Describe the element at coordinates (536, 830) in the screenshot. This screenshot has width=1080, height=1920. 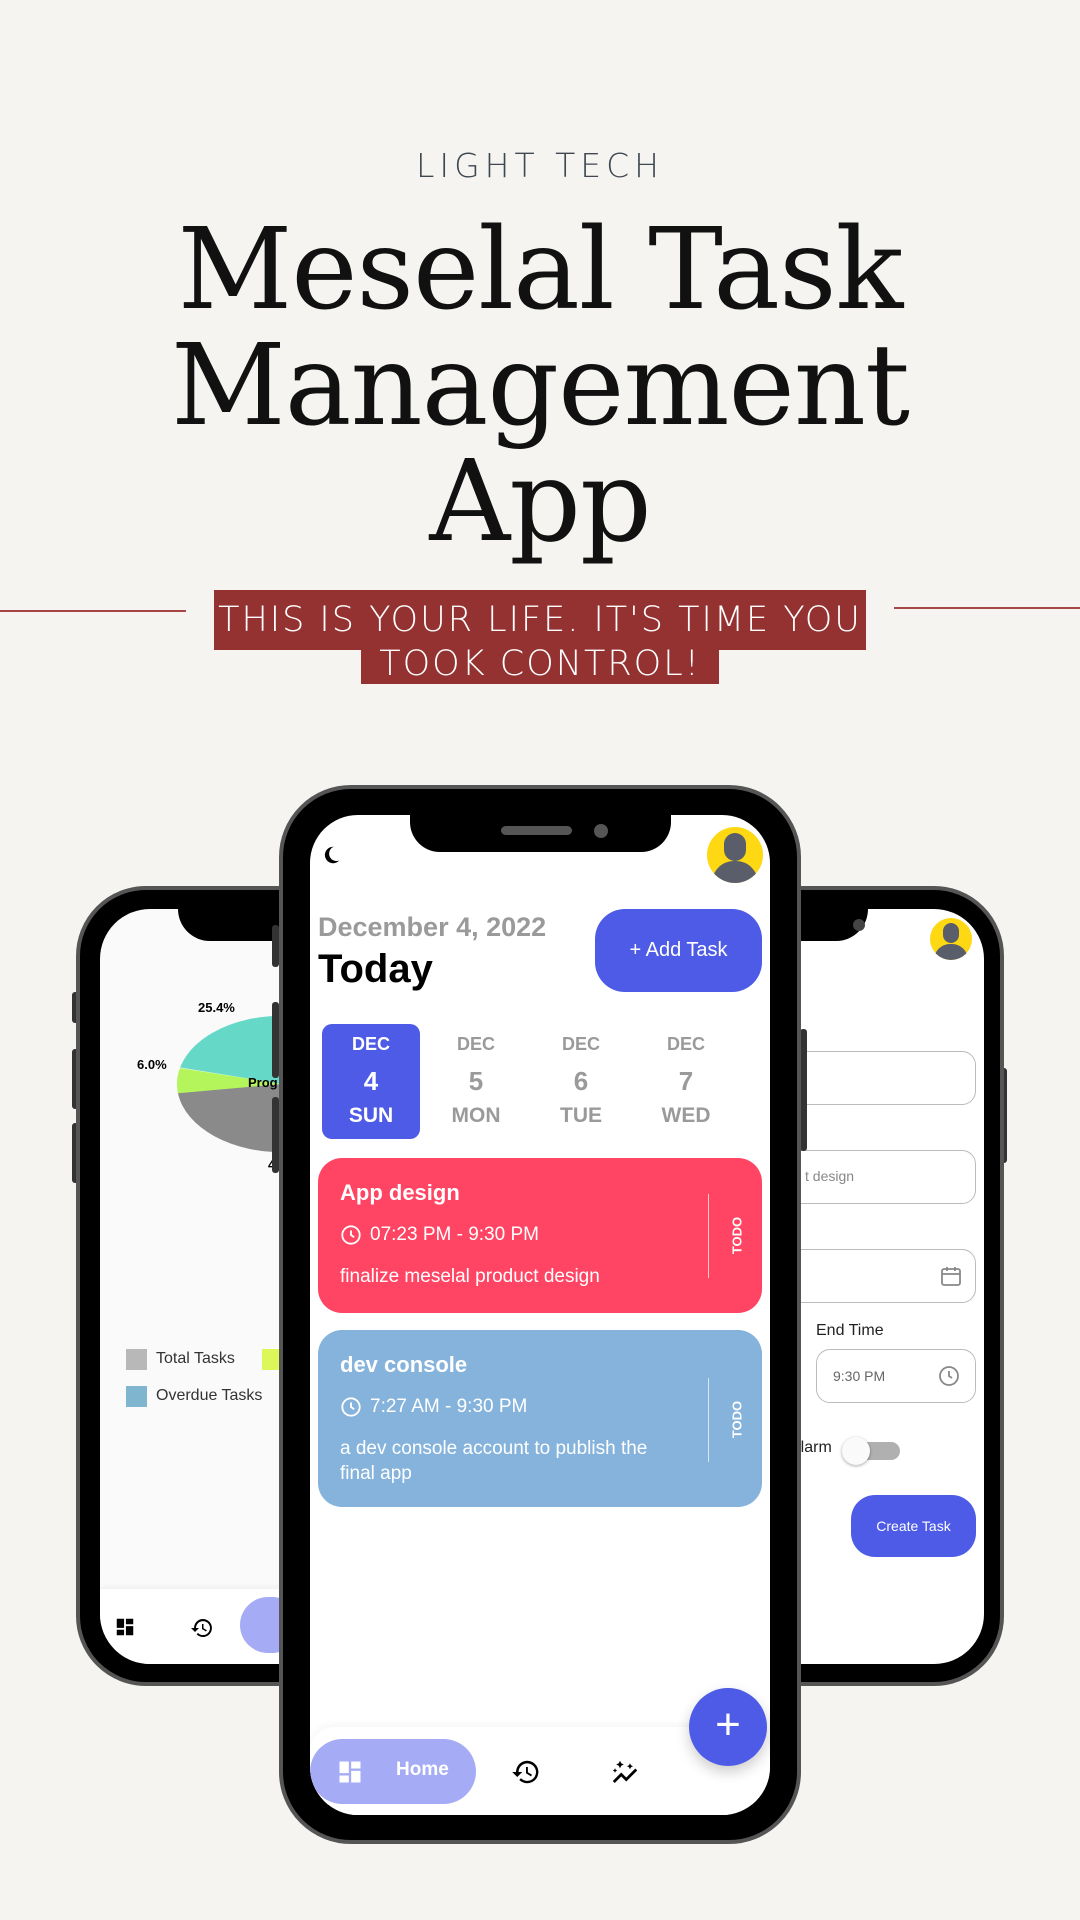
I see `speaker` at that location.